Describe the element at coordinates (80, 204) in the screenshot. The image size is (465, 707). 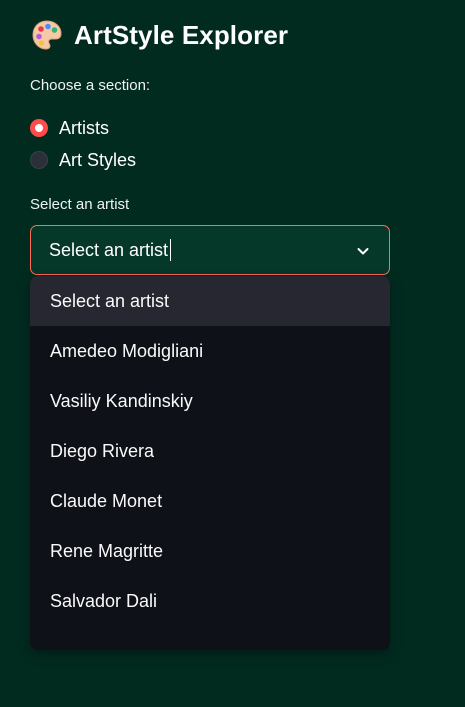
I see `artist-select-label: Select an artist` at that location.